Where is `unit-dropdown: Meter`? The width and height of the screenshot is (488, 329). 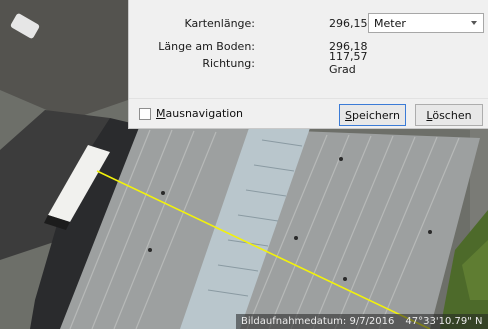
unit-dropdown: Meter is located at coordinates (426, 23).